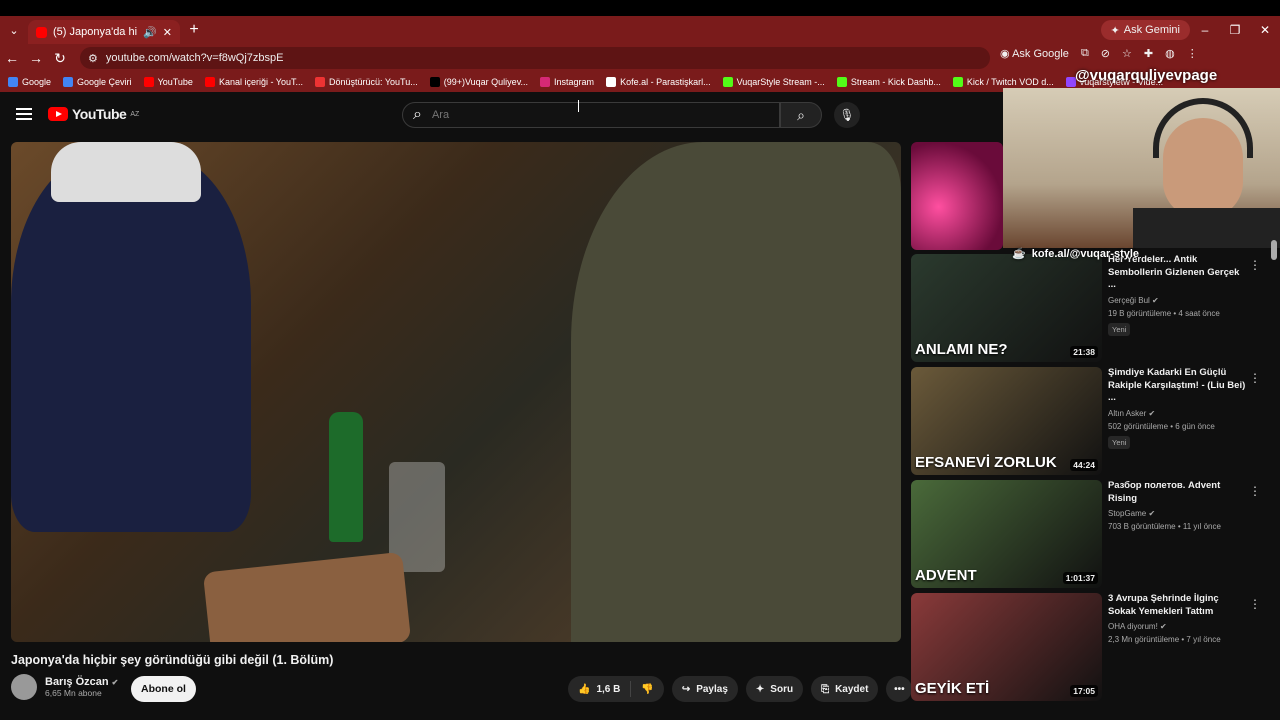 This screenshot has width=1280, height=720. What do you see at coordinates (1164, 313) in the screenshot?
I see `recommendation-views: 19 B görüntüleme • 4 saat önce` at bounding box center [1164, 313].